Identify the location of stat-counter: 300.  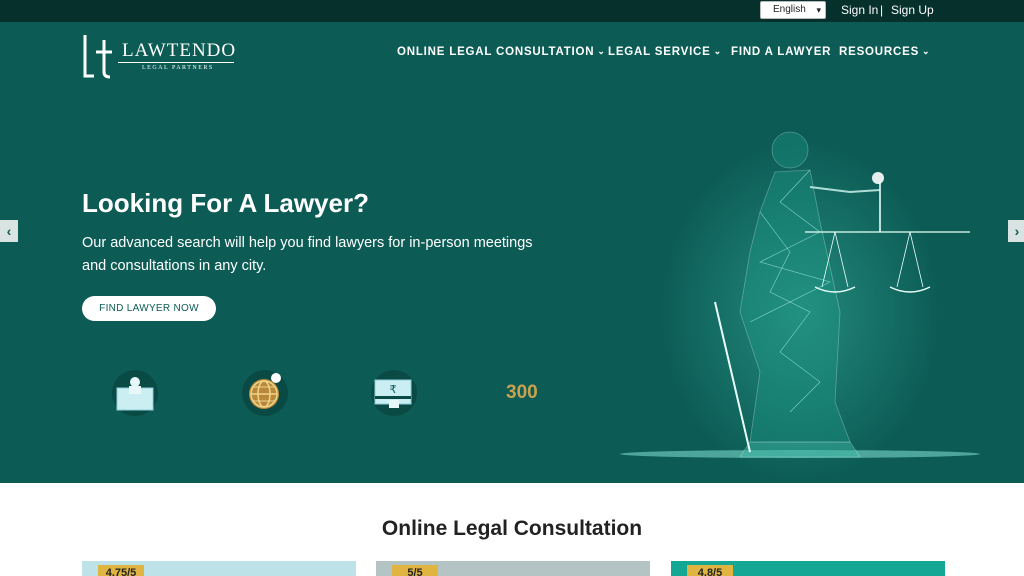
(522, 392).